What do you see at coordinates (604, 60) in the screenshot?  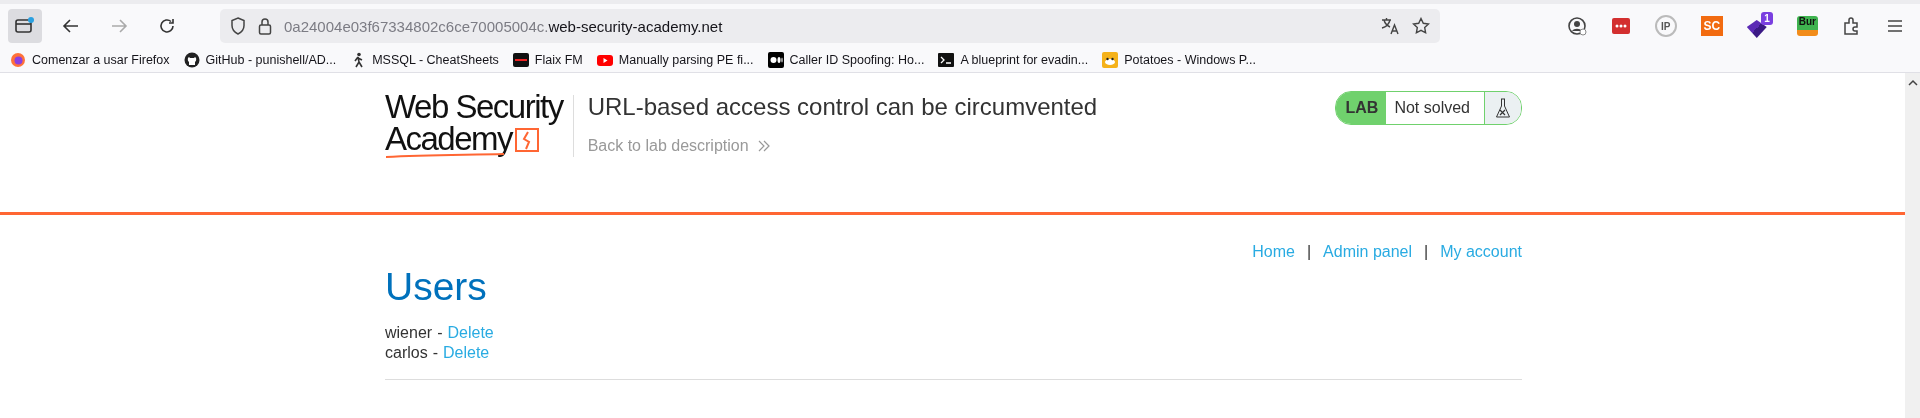 I see `play-icon` at bounding box center [604, 60].